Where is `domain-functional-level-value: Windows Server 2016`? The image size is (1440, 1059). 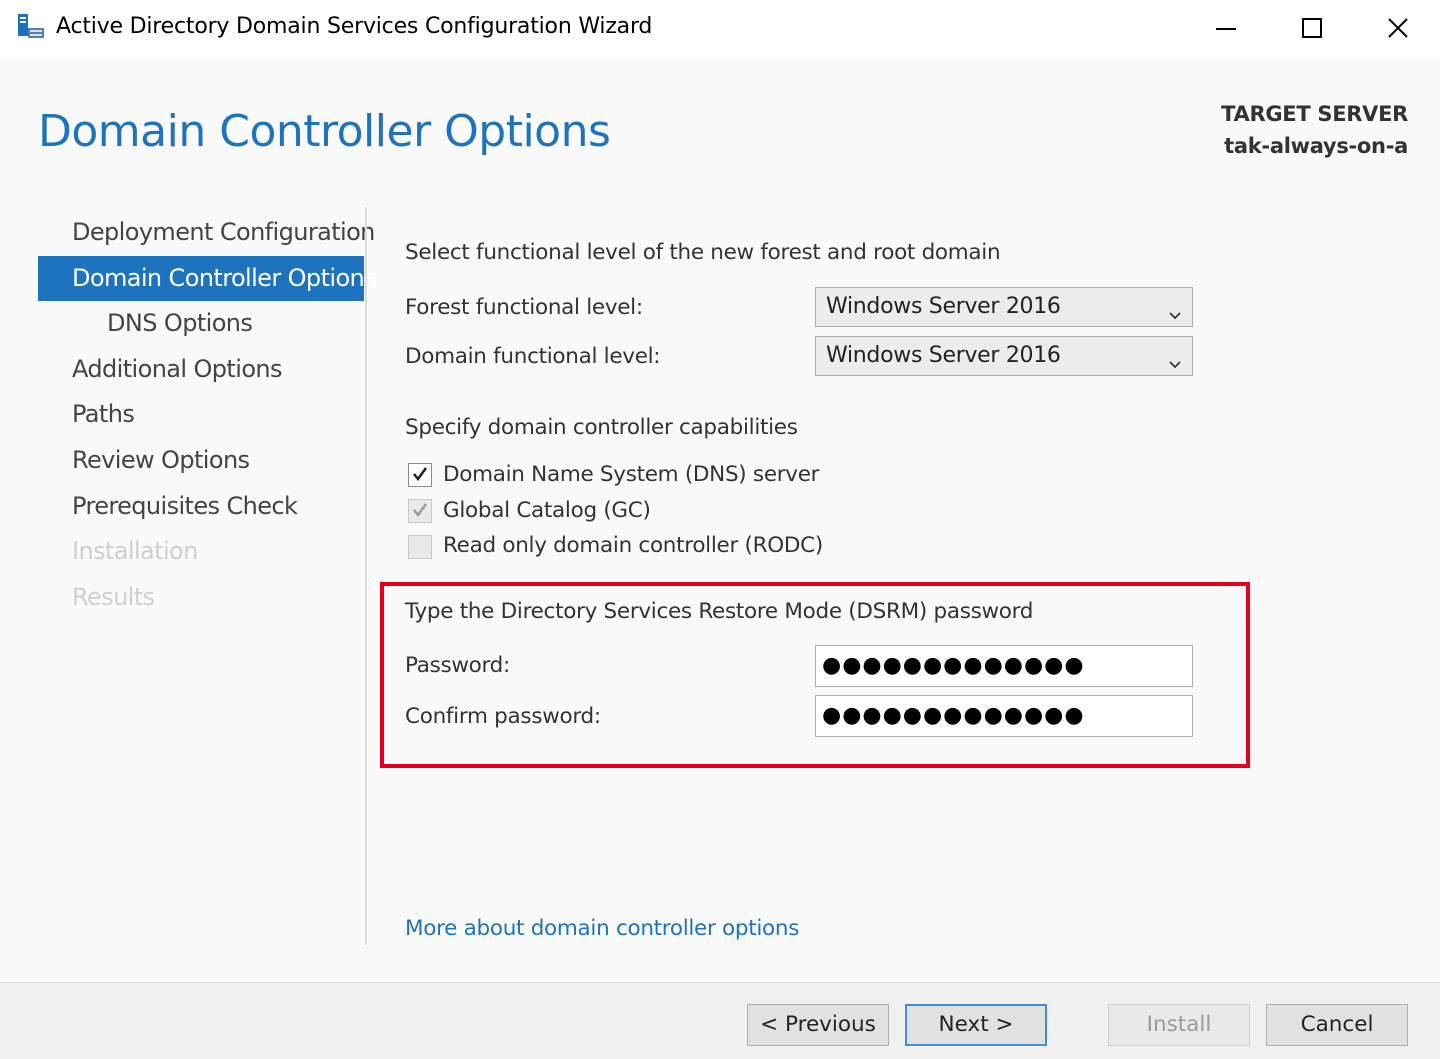
domain-functional-level-value: Windows Server 2016 is located at coordinates (943, 355).